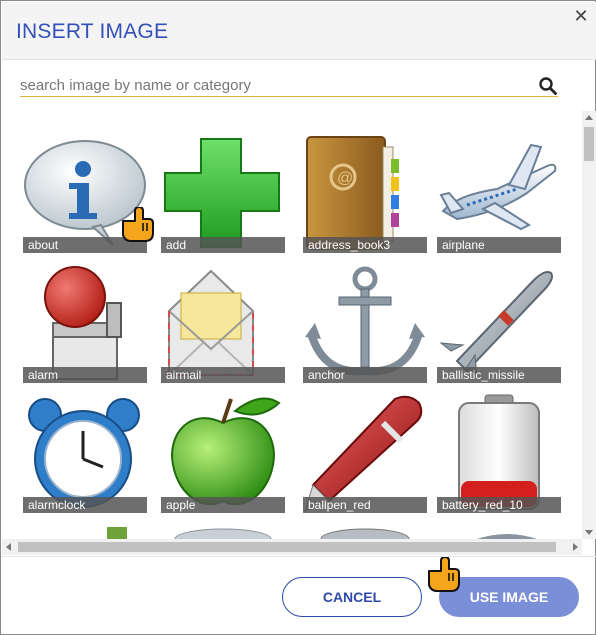 The width and height of the screenshot is (596, 635). What do you see at coordinates (85, 375) in the screenshot?
I see `tile-label: alarm` at bounding box center [85, 375].